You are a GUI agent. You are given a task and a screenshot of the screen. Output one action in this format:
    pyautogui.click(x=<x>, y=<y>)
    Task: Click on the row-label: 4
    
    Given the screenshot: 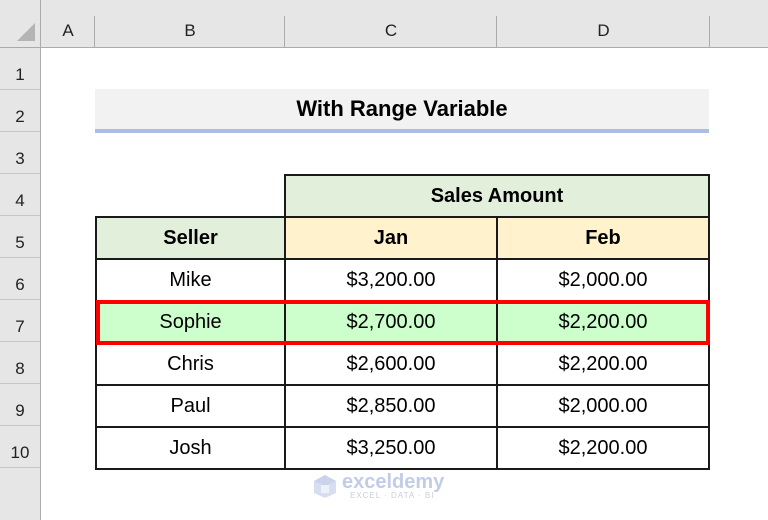 What is the action you would take?
    pyautogui.click(x=20, y=200)
    